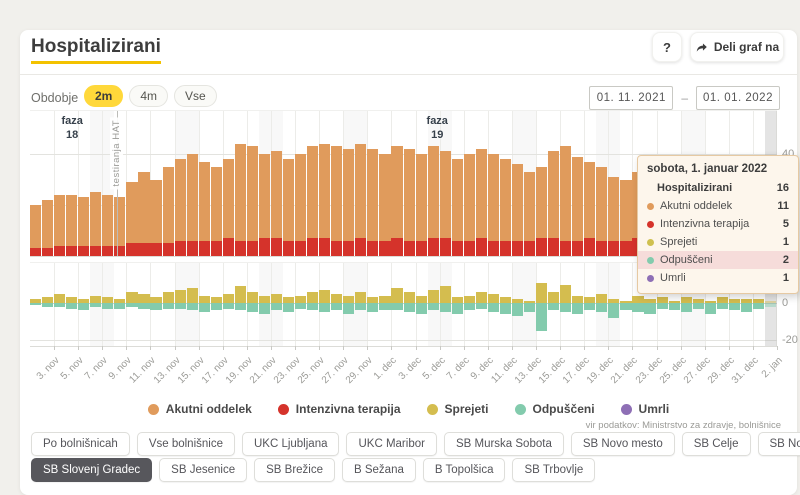 This screenshot has height=495, width=800. I want to click on date-from-input, so click(631, 98).